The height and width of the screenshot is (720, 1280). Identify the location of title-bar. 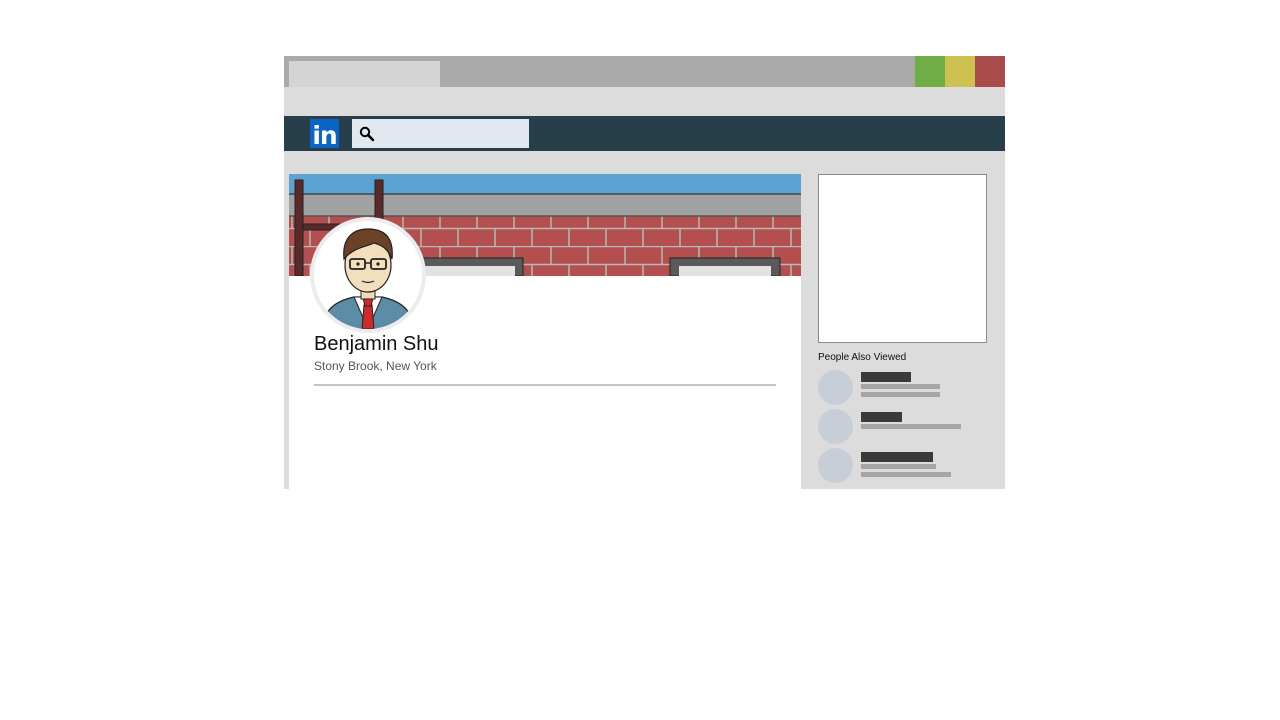
(644, 71).